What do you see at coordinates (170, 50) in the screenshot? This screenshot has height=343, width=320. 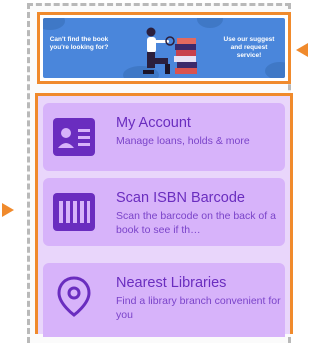 I see `person-with-books-illustration` at bounding box center [170, 50].